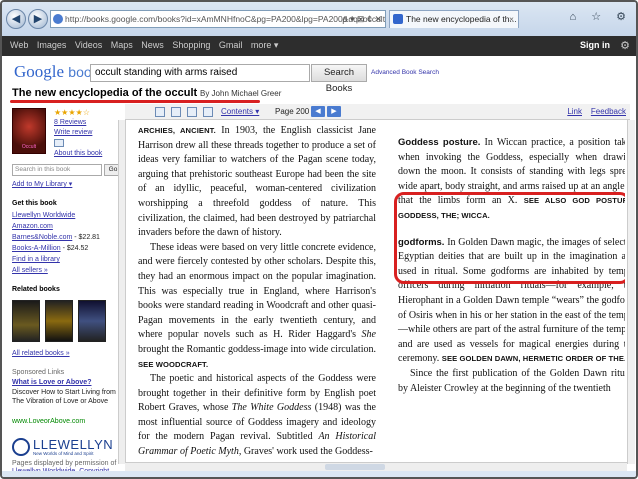 The image size is (638, 479). What do you see at coordinates (64, 463) in the screenshot?
I see `permission-text: Pages displayed by permission of` at bounding box center [64, 463].